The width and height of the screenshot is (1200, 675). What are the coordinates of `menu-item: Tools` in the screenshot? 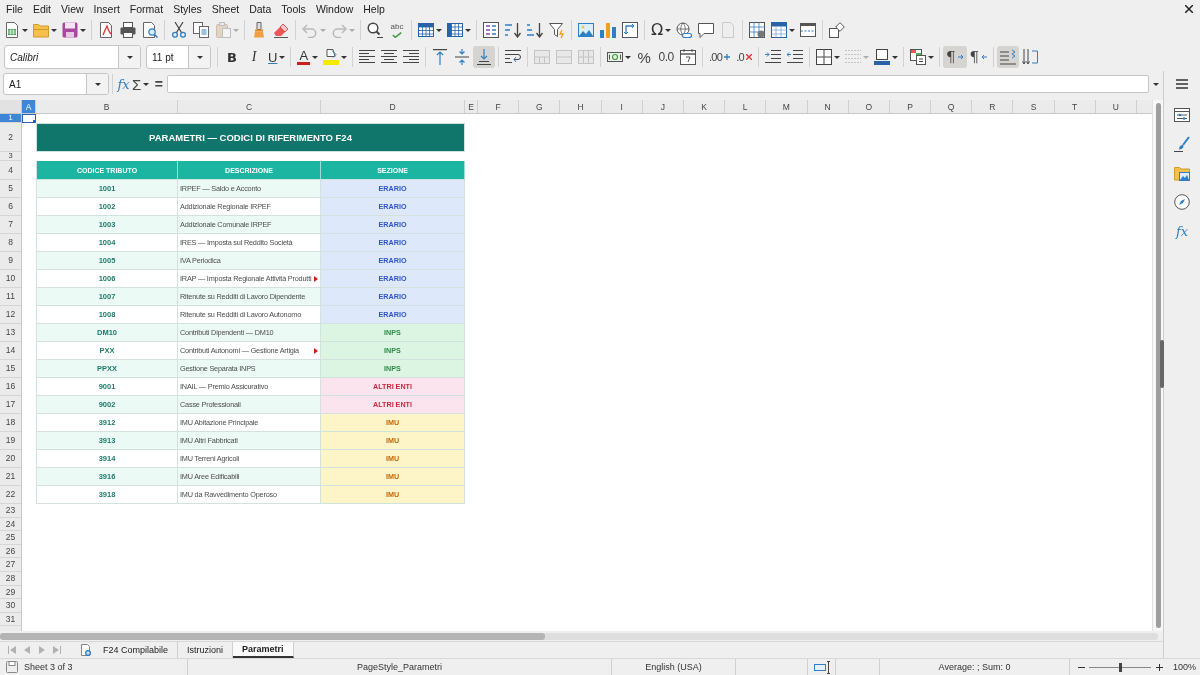 It's located at (293, 8).